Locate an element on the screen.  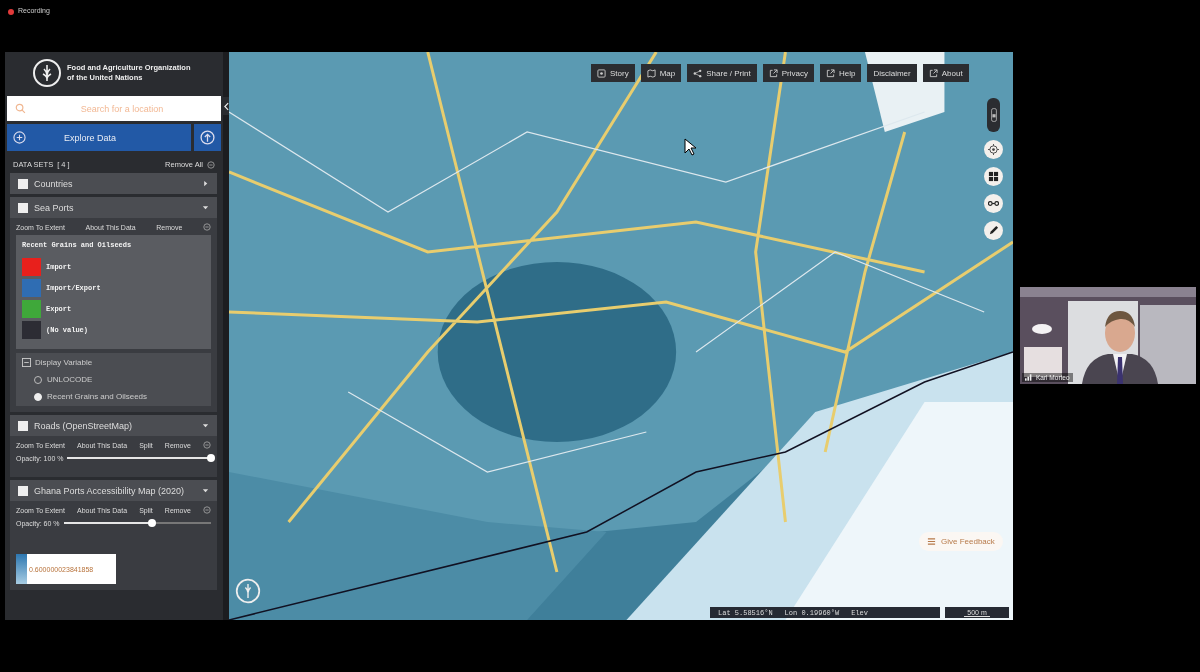
frame-icon is located at coordinates (601, 73).